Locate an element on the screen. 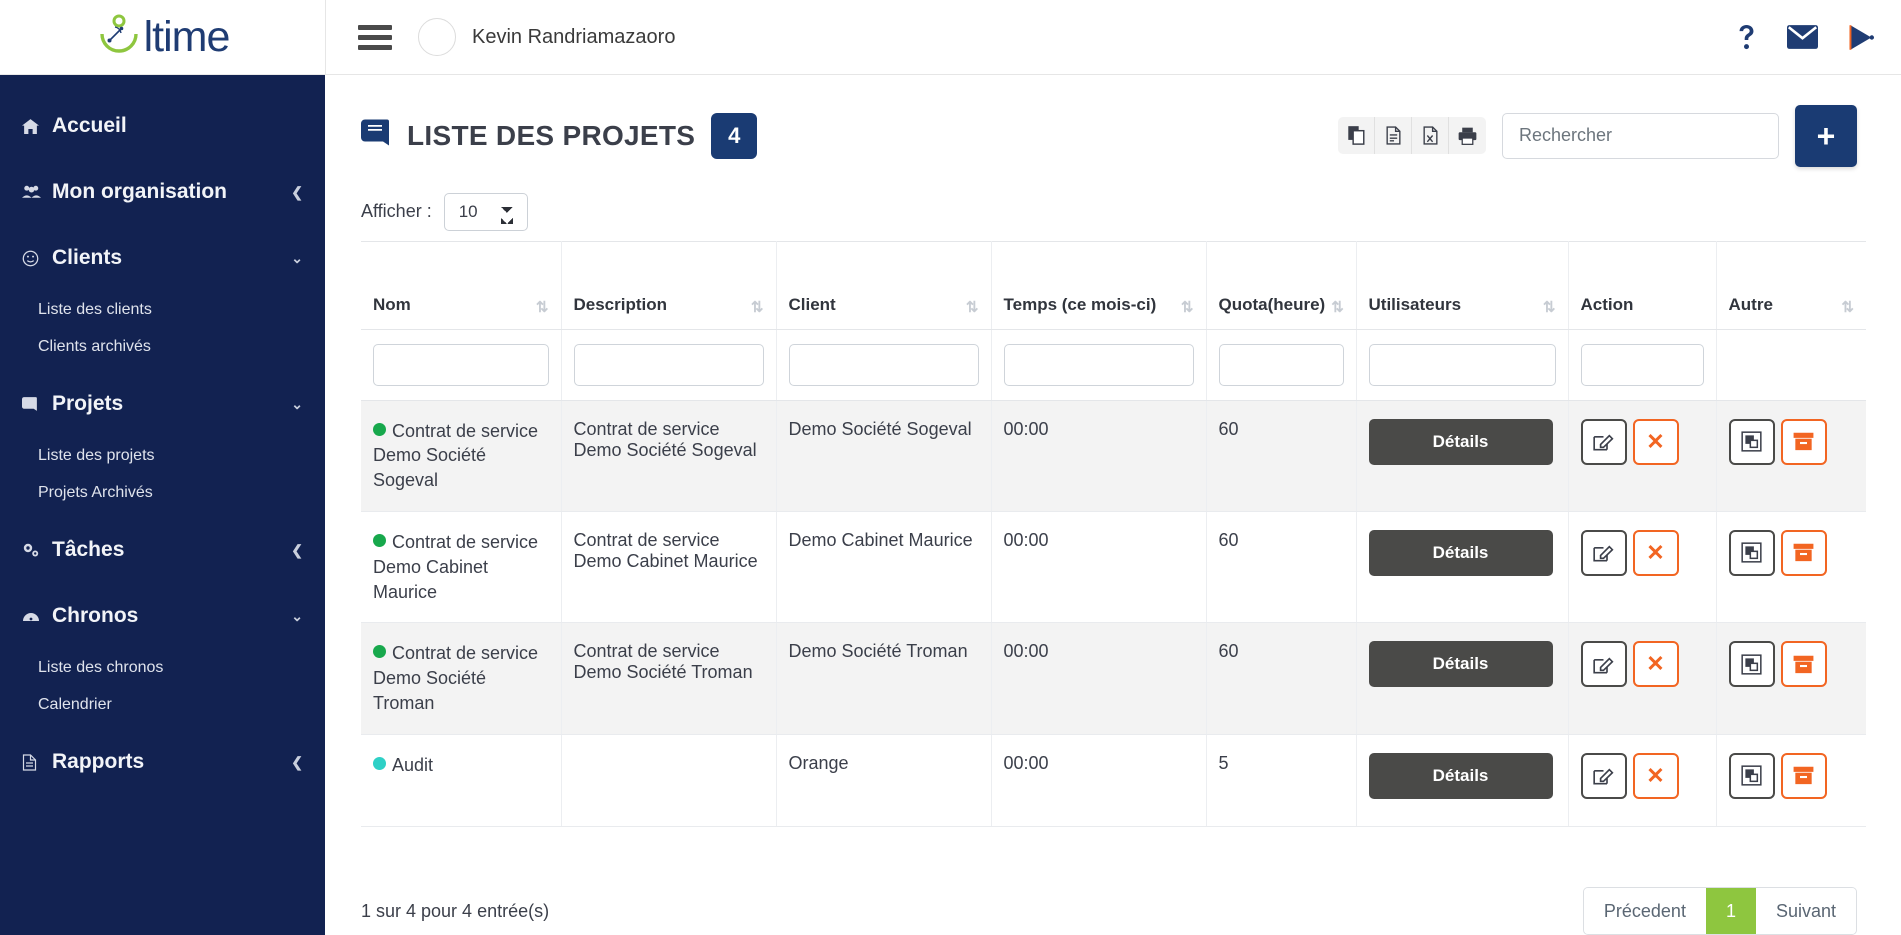  smiley-icon is located at coordinates (37, 258).